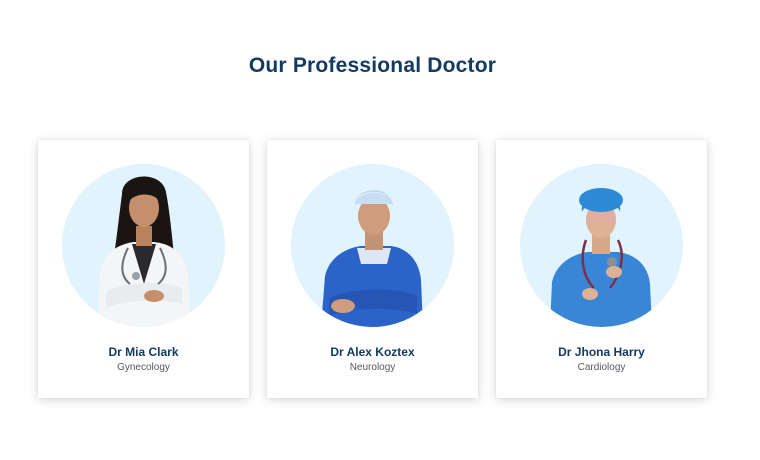  What do you see at coordinates (372, 352) in the screenshot?
I see `doctor-name: Dr Alex Koztex` at bounding box center [372, 352].